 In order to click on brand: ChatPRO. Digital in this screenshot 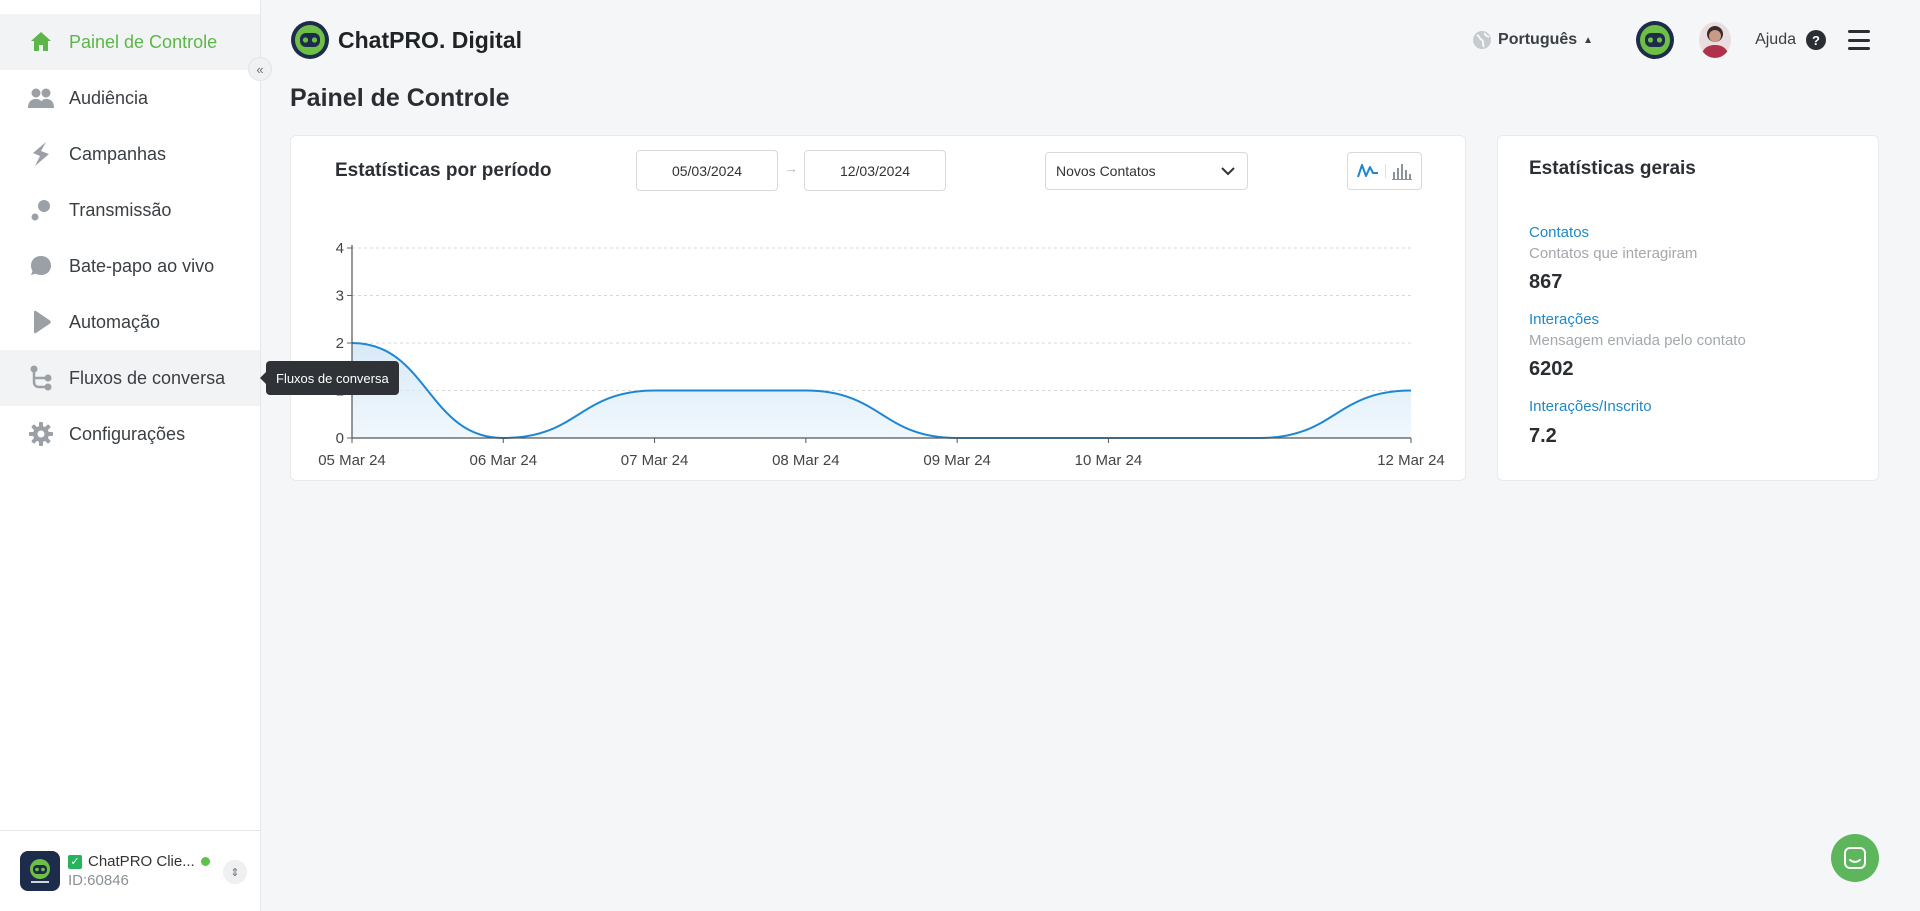, I will do `click(406, 40)`.